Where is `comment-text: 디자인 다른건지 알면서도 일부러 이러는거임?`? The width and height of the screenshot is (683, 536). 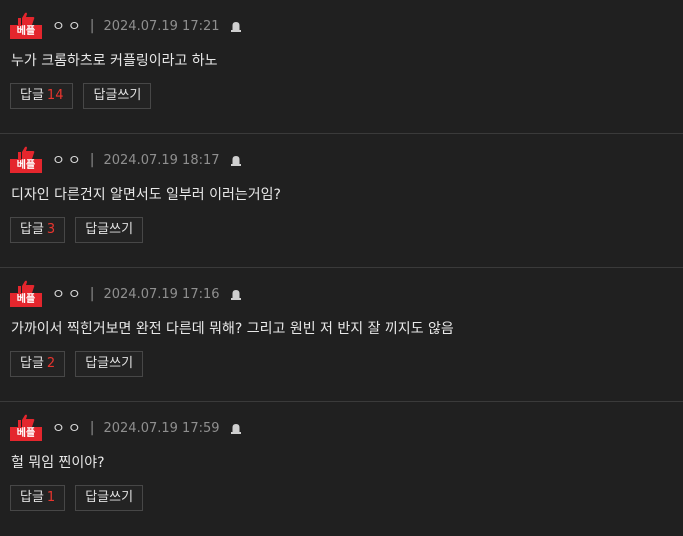 comment-text: 디자인 다른건지 알면서도 일부러 이러는거임? is located at coordinates (146, 195).